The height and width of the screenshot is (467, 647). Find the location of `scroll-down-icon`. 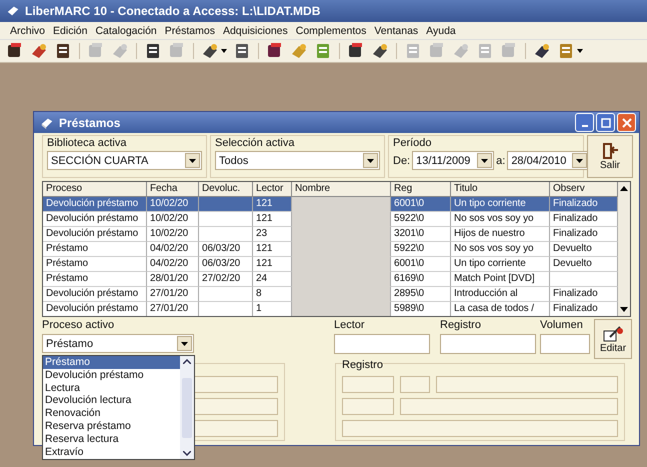

scroll-down-icon is located at coordinates (187, 453).